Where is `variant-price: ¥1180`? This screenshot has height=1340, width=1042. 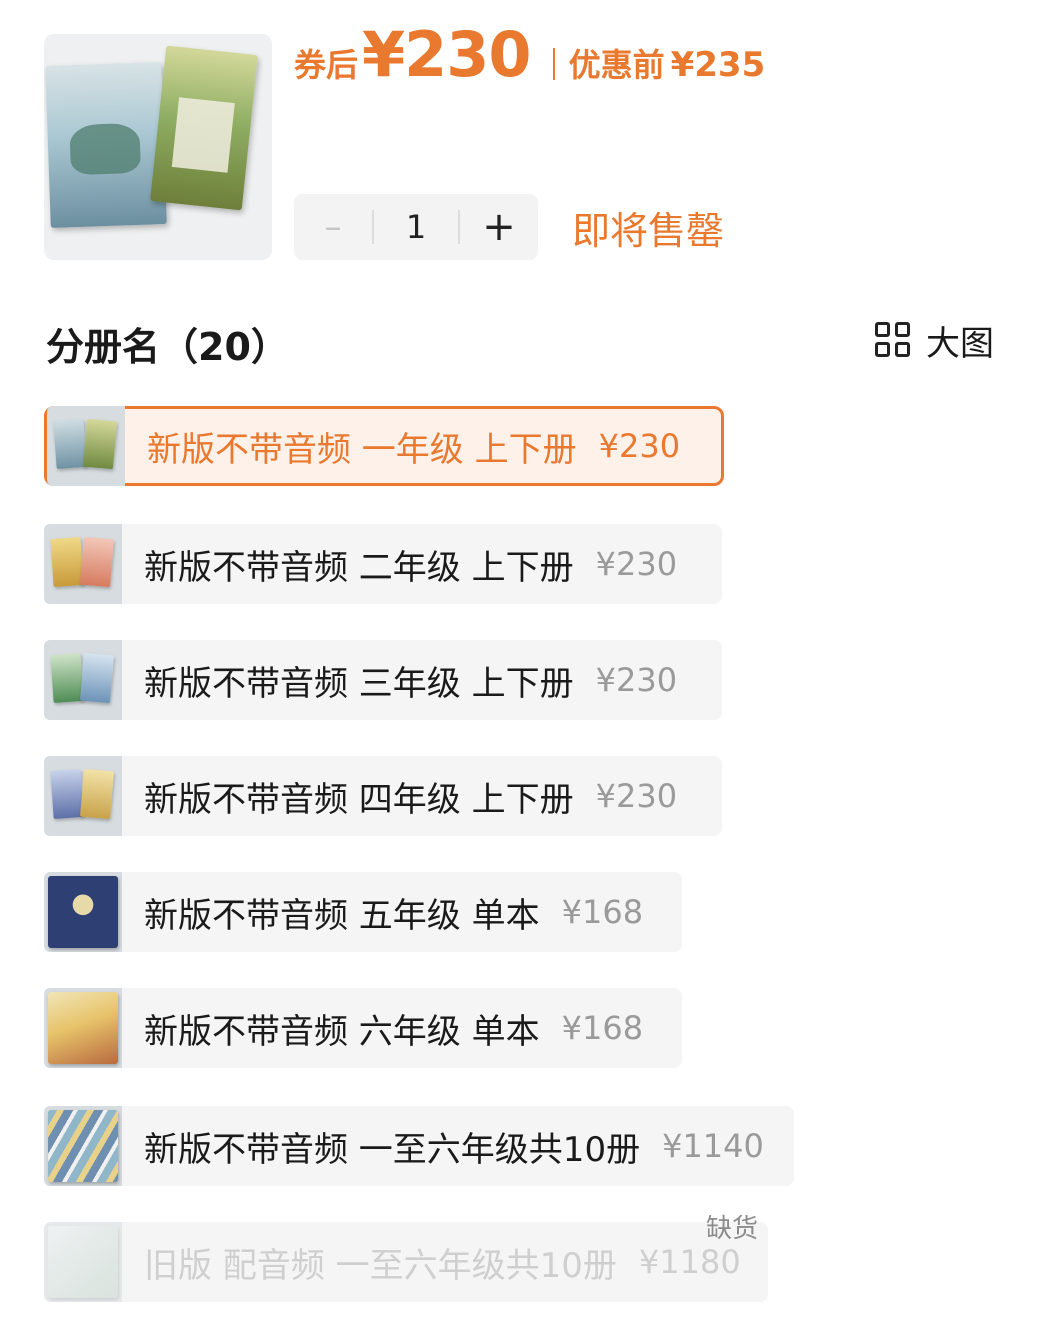
variant-price: ¥1180 is located at coordinates (689, 1262).